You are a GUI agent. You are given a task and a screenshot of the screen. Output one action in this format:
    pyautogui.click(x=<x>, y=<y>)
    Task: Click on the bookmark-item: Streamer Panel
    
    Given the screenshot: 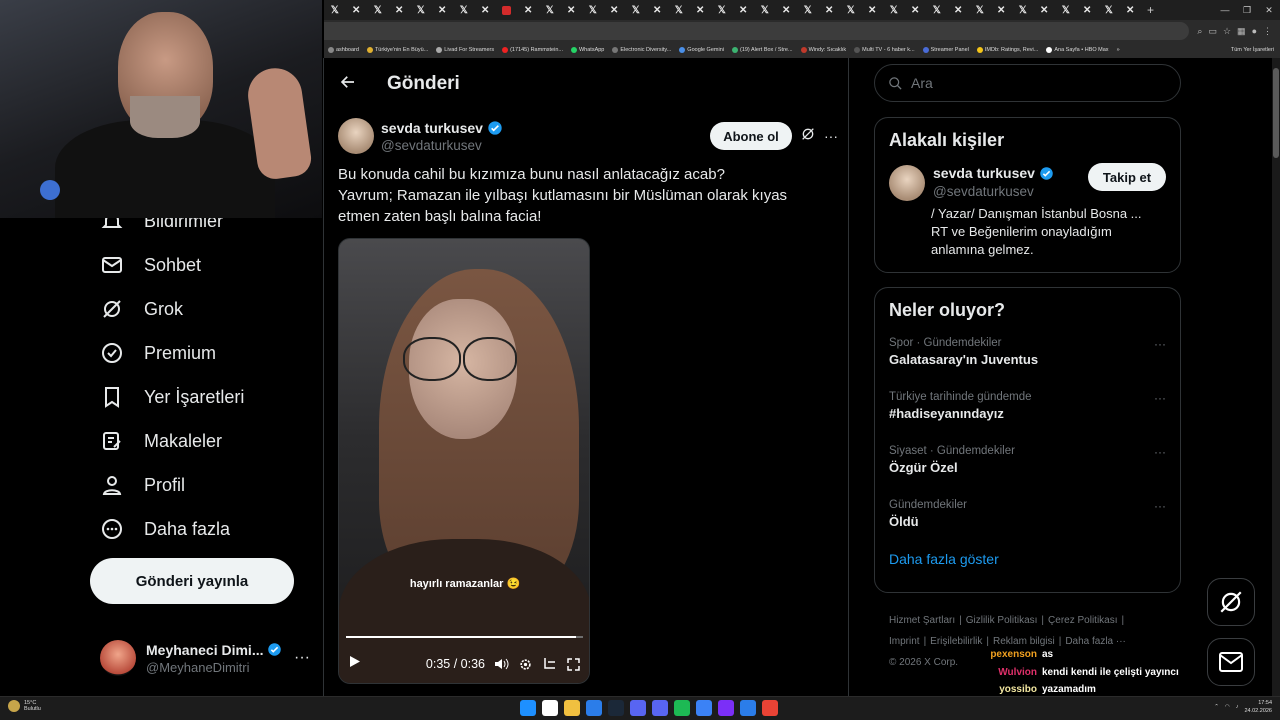 What is the action you would take?
    pyautogui.click(x=946, y=50)
    